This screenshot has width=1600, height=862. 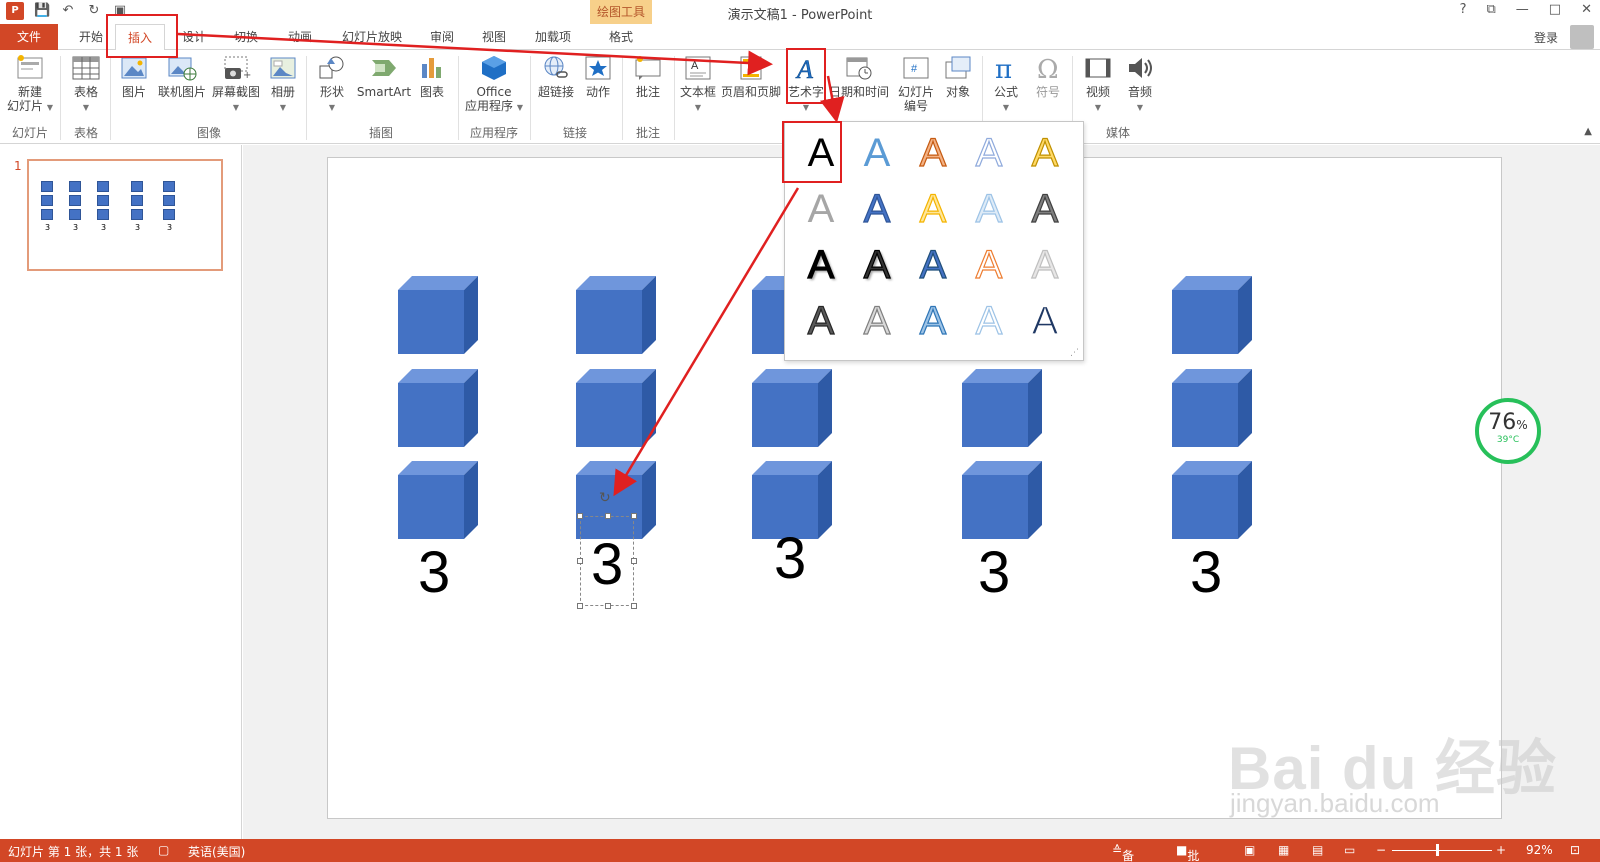 What do you see at coordinates (1501, 850) in the screenshot?
I see `zoom-in-button: +` at bounding box center [1501, 850].